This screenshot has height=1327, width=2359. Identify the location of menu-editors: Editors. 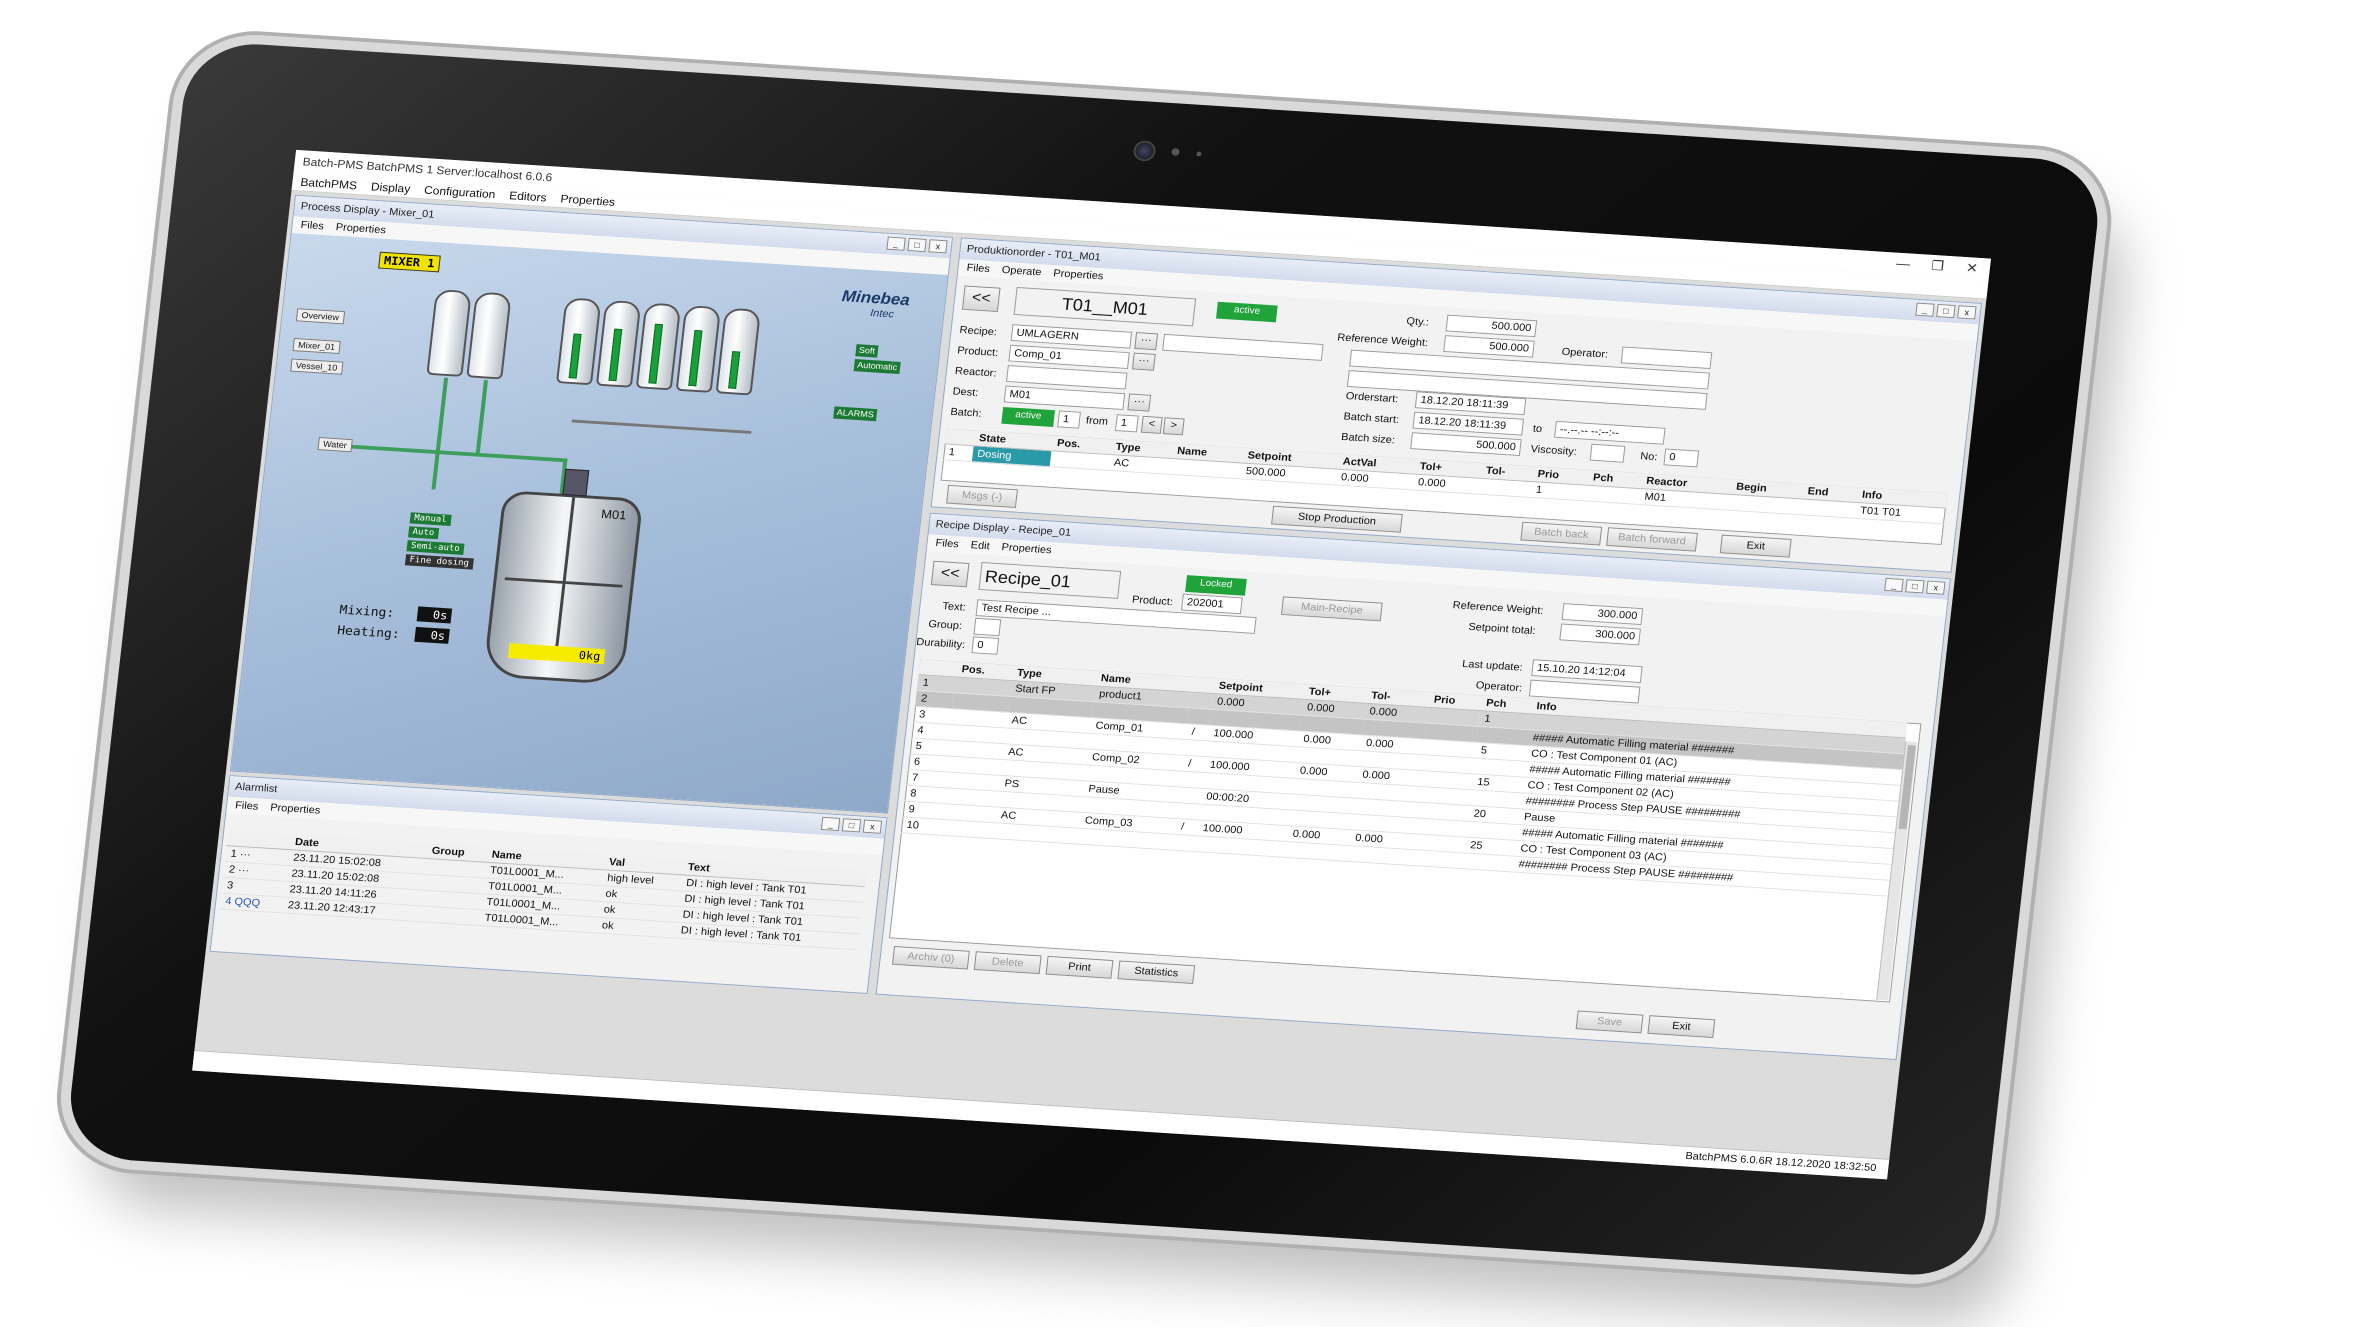
(528, 195).